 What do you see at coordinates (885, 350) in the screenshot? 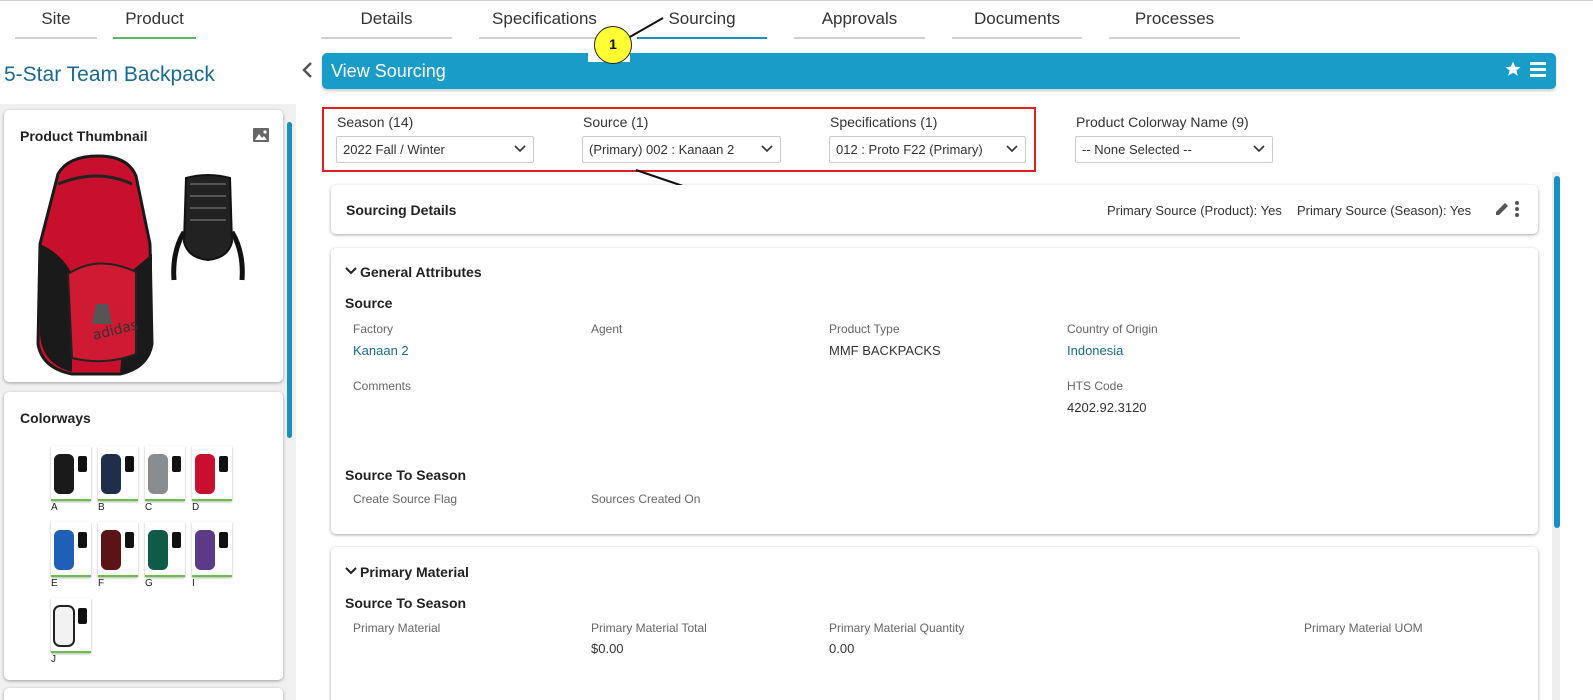
I see `product-type-value: MMF BACKPACKS` at bounding box center [885, 350].